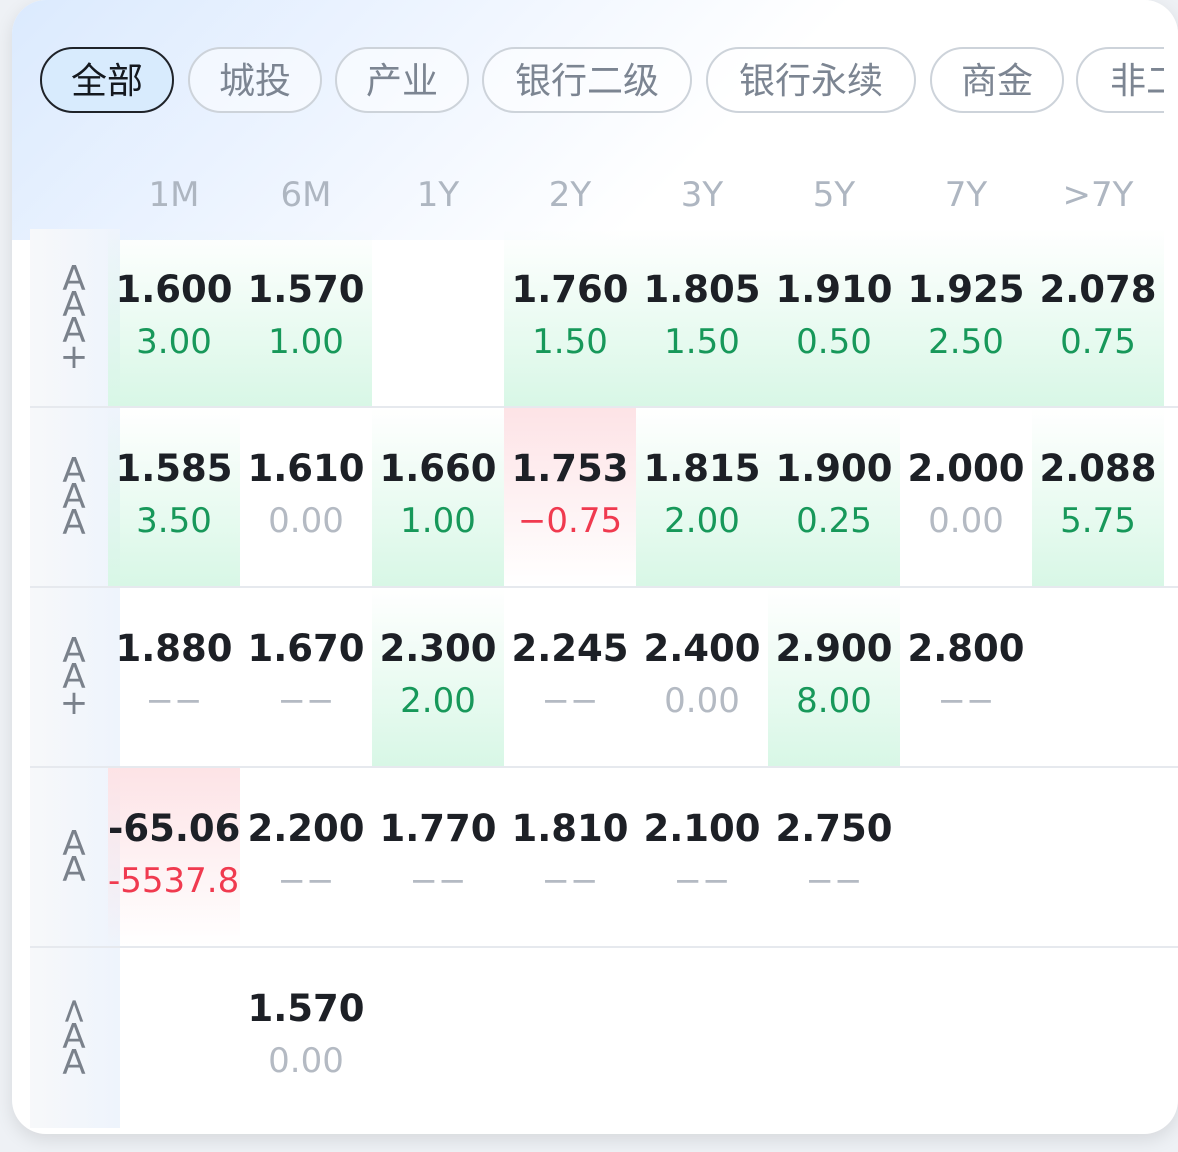 The image size is (1178, 1152). What do you see at coordinates (834, 857) in the screenshot?
I see `yield-cell: 2.750 −−` at bounding box center [834, 857].